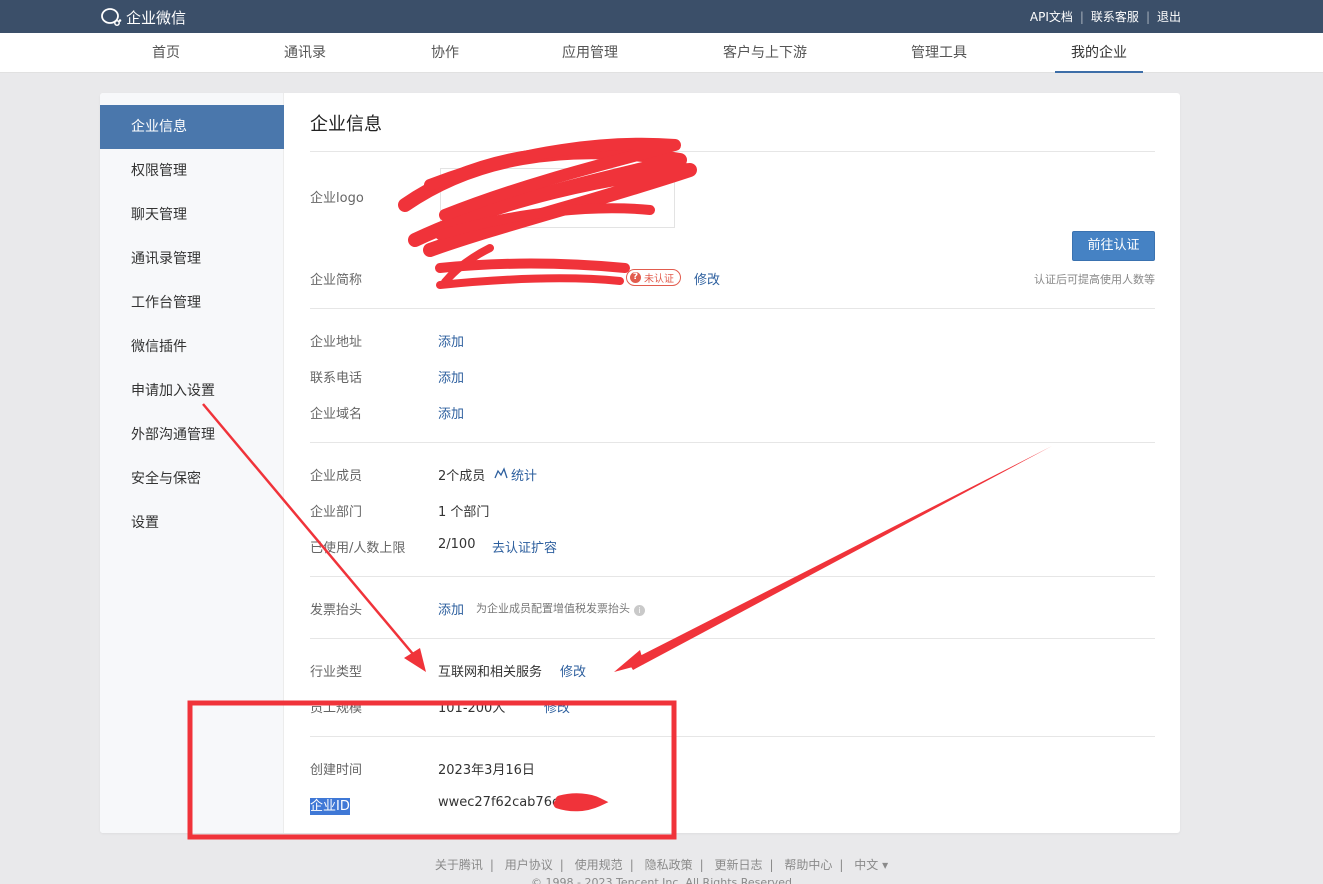 This screenshot has width=1323, height=884. Describe the element at coordinates (599, 865) in the screenshot. I see `footer-link-usage-rules: 使用规范` at that location.